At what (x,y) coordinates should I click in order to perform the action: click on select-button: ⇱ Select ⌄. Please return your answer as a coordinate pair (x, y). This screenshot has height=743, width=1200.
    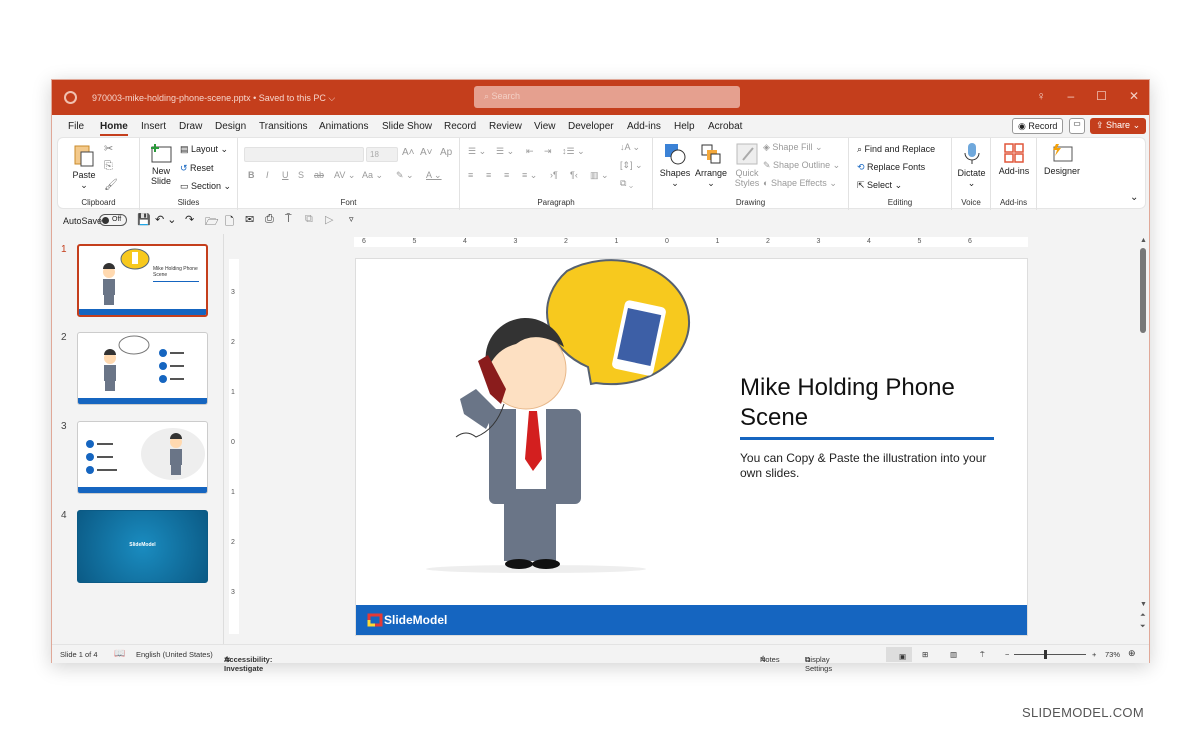
    Looking at the image, I should click on (879, 185).